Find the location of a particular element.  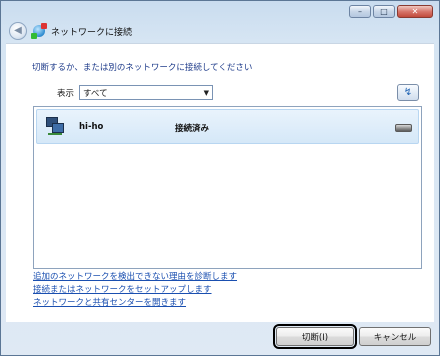

chevron-down-icon: ▼ is located at coordinates (206, 92).